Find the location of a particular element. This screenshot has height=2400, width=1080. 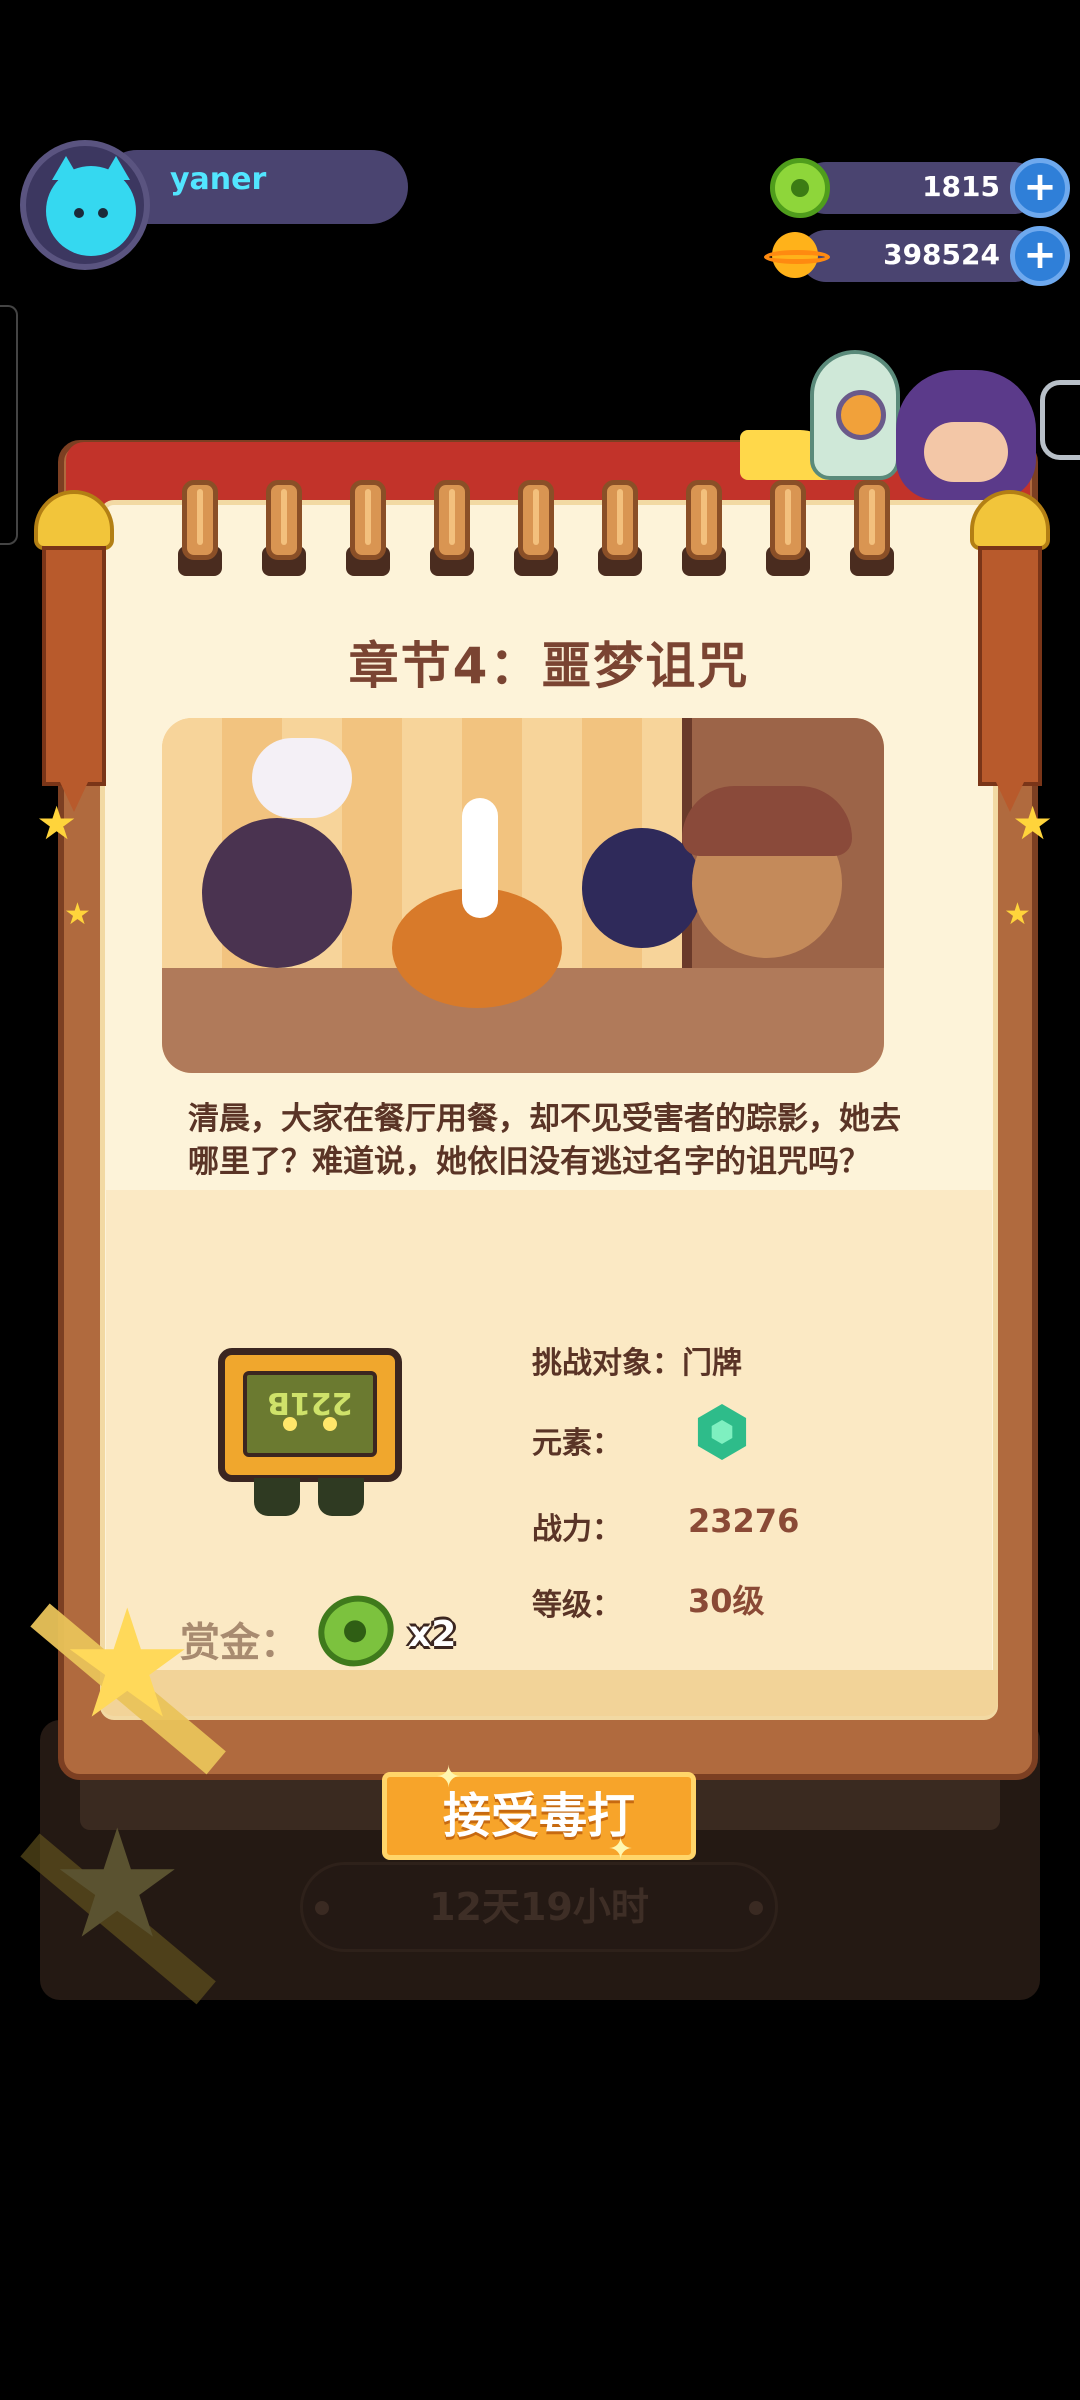

mascot-decoration is located at coordinates (900, 425).